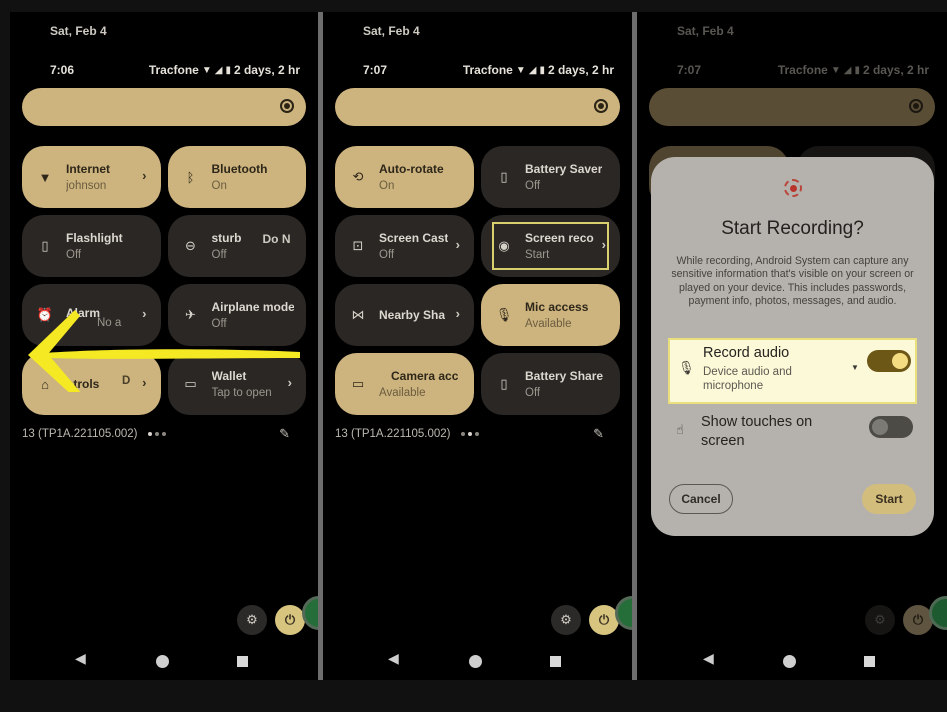 The image size is (947, 712). Describe the element at coordinates (404, 384) in the screenshot. I see `tile-camera-access: ▭ Camera acc Available` at that location.